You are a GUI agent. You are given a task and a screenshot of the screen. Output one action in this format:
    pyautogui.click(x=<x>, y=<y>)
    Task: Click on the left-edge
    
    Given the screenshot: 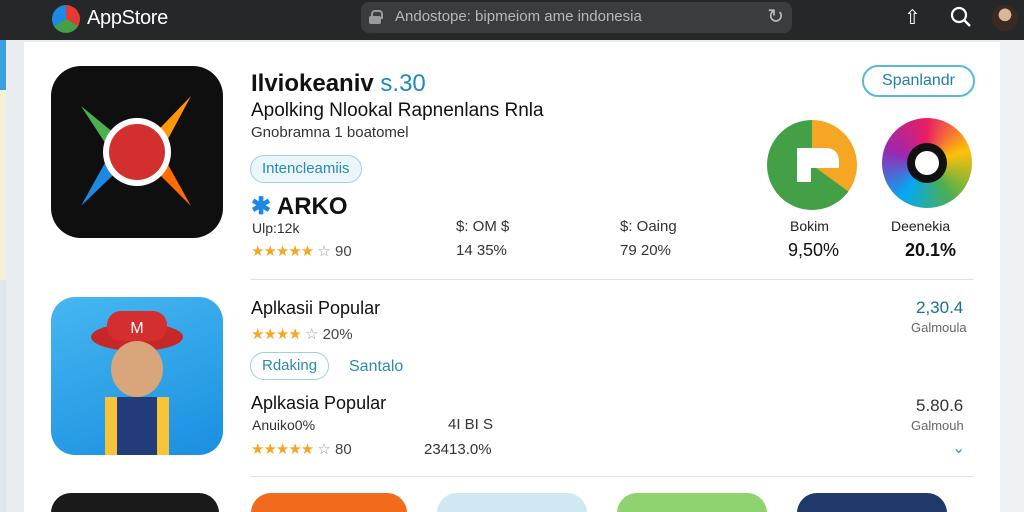 What is the action you would take?
    pyautogui.click(x=3, y=276)
    